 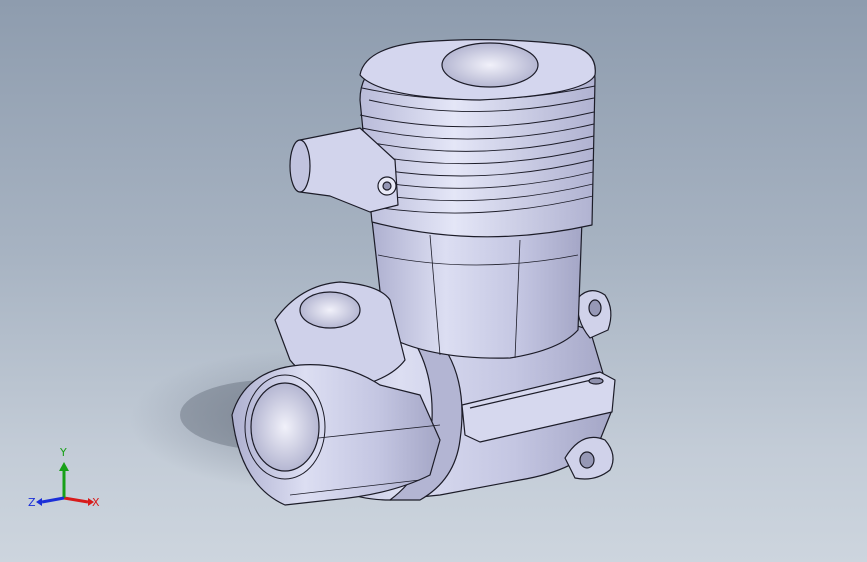 What do you see at coordinates (96, 502) in the screenshot?
I see `x-axis-label: X` at bounding box center [96, 502].